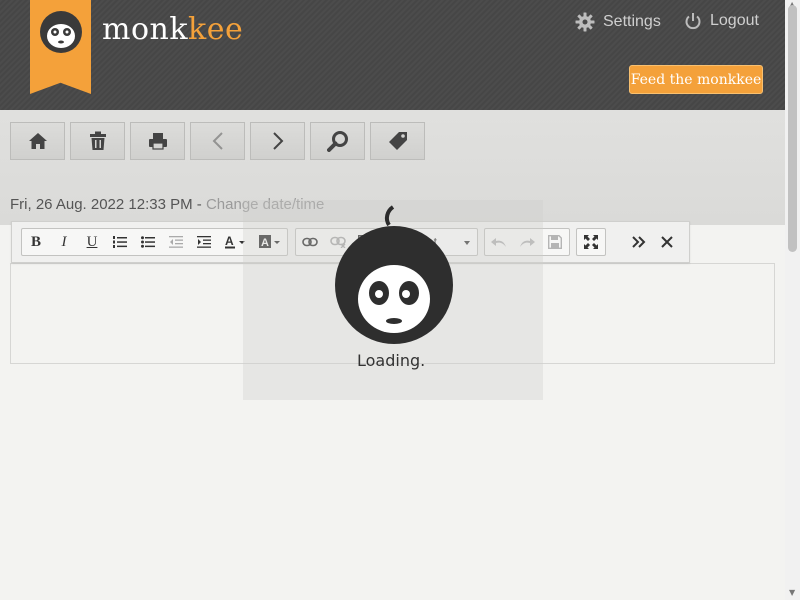 The image size is (800, 600). I want to click on search-button, so click(337, 141).